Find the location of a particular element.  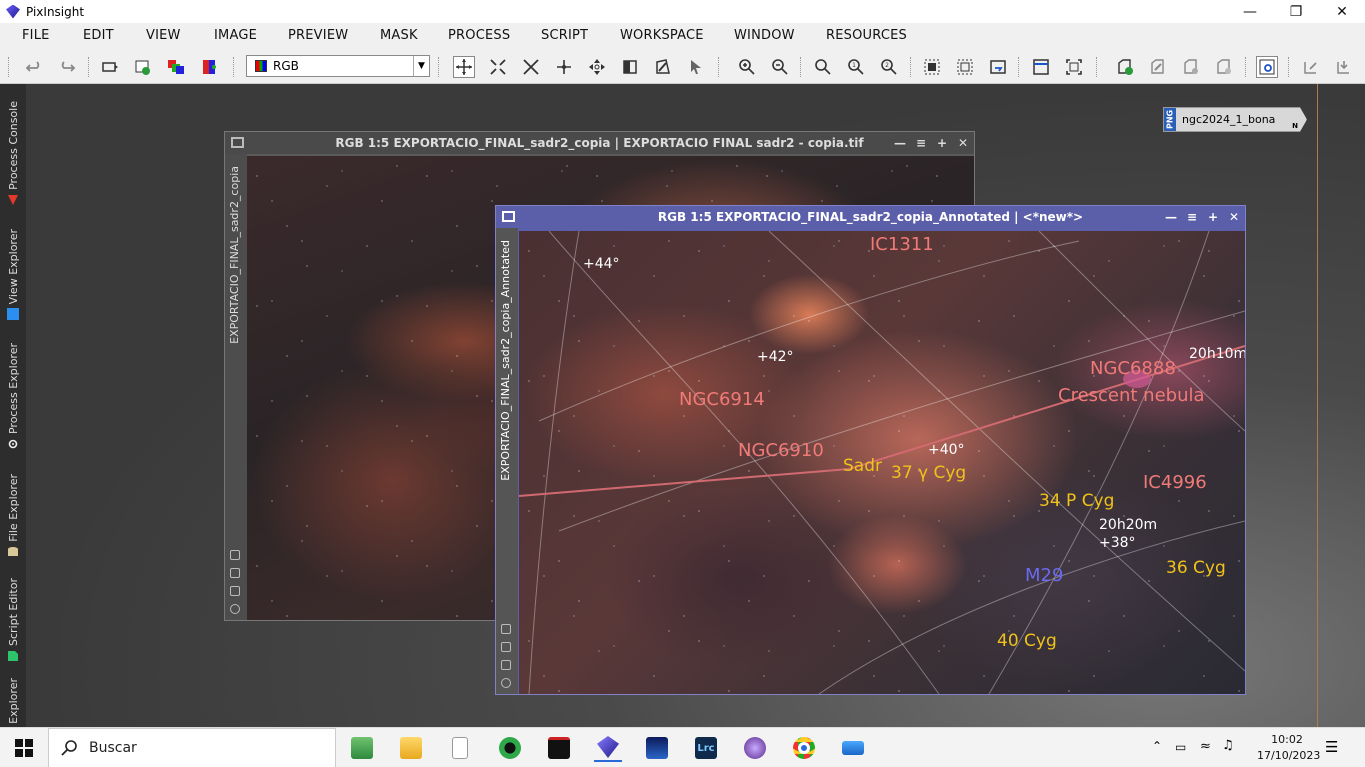

sidebar-tab-script-editor: Script Editor is located at coordinates (13, 614).